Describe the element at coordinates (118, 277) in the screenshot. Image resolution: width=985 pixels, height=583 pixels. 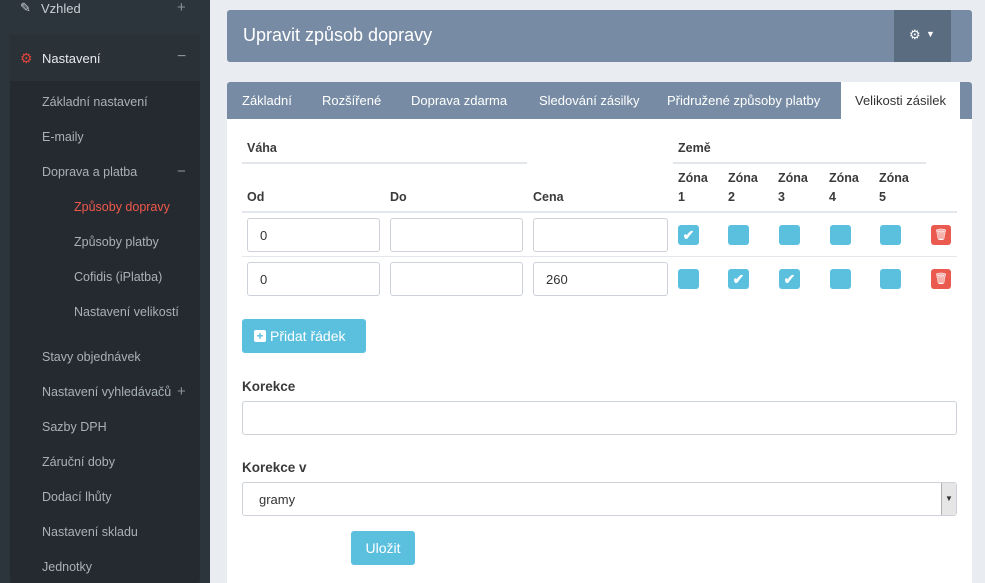
I see `sidebar-subitem-cofidis: Cofidis (iPlatba)` at that location.